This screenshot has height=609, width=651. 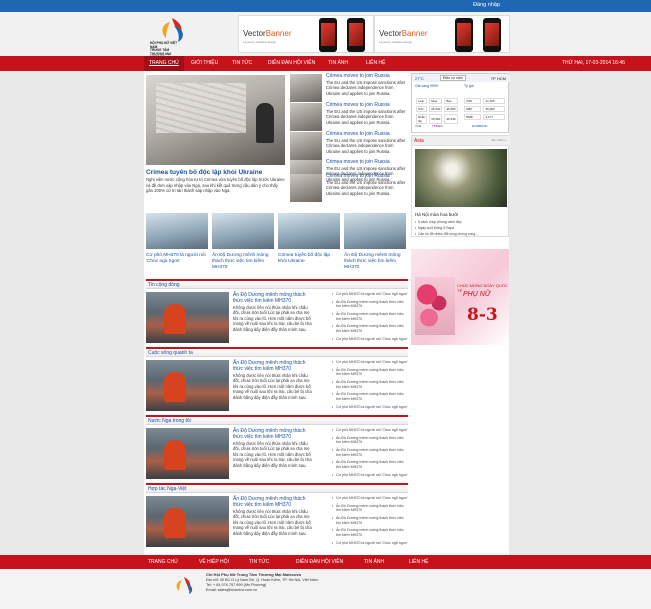 What do you see at coordinates (403, 33) in the screenshot?
I see `banner-brand: VectorBanner` at bounding box center [403, 33].